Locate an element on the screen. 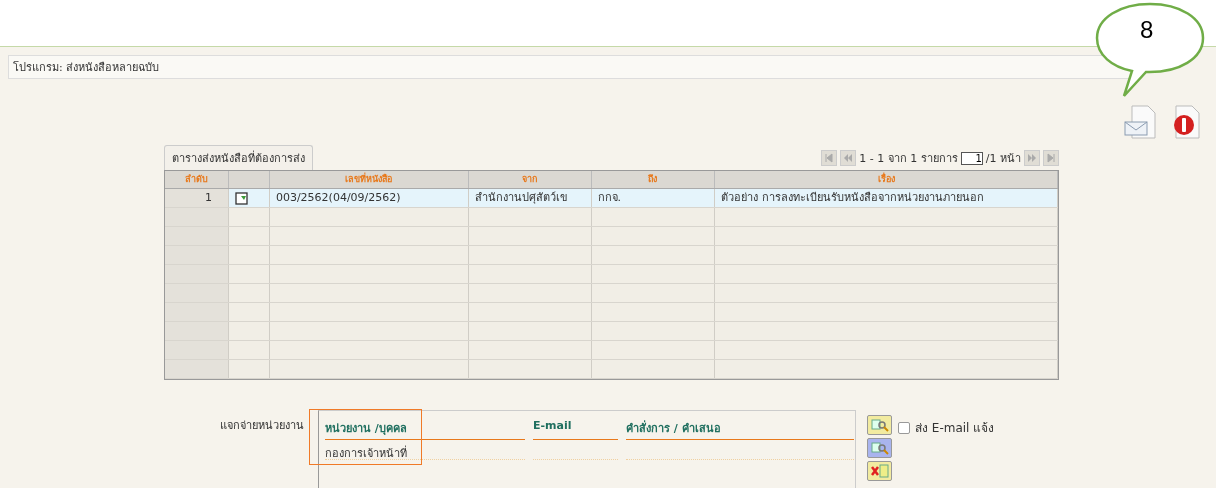  column-header: เรื่อง is located at coordinates (886, 179).